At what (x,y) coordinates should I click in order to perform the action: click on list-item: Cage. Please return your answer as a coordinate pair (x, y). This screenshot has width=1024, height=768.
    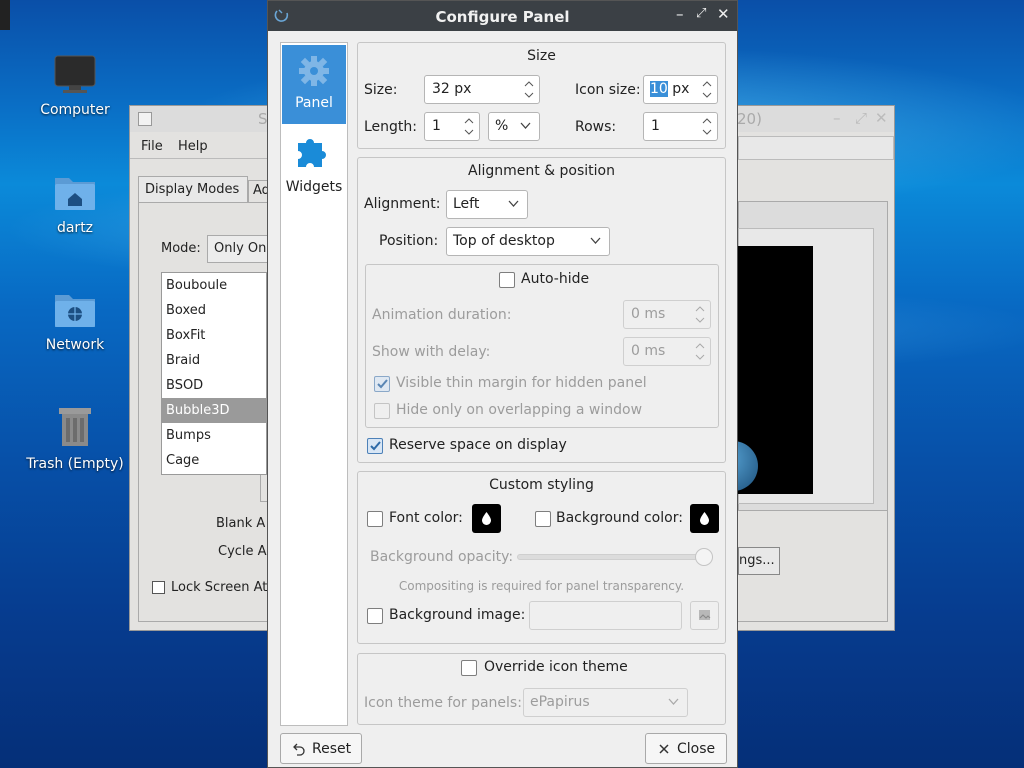
    Looking at the image, I should click on (214, 460).